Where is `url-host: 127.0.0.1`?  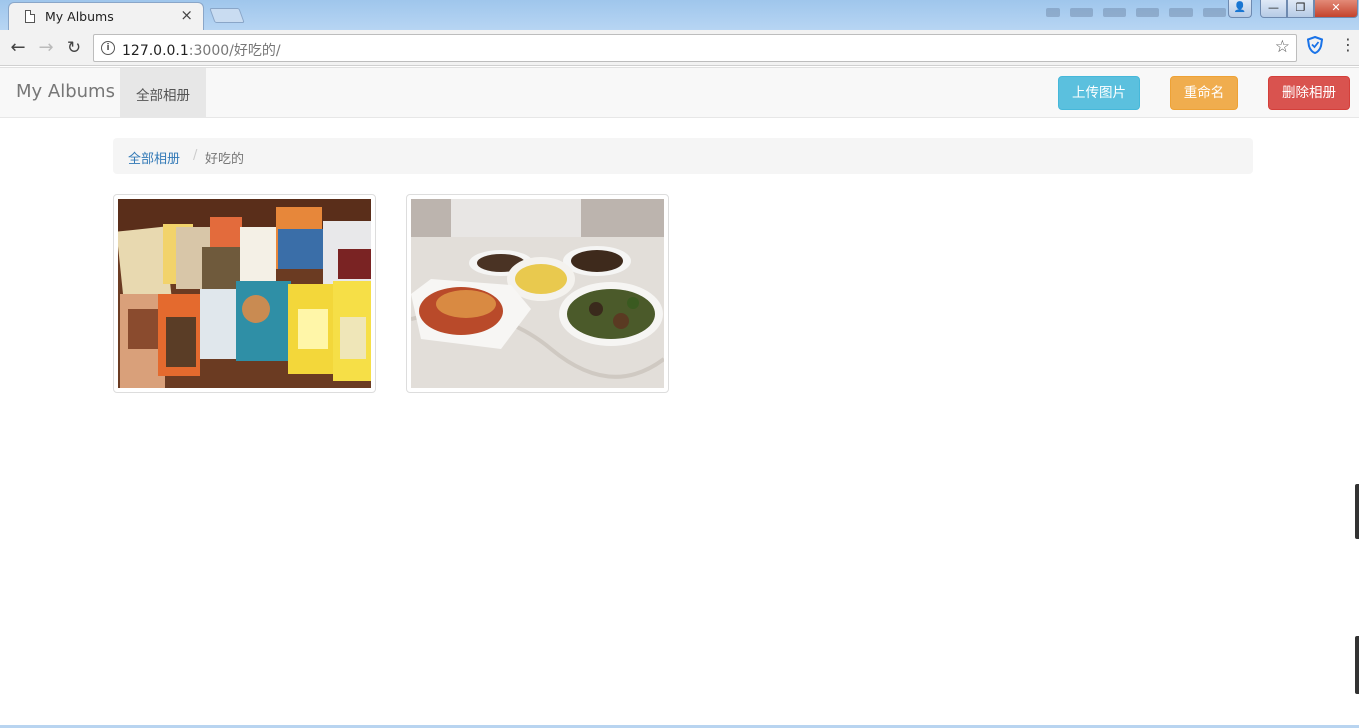
url-host: 127.0.0.1 is located at coordinates (155, 51).